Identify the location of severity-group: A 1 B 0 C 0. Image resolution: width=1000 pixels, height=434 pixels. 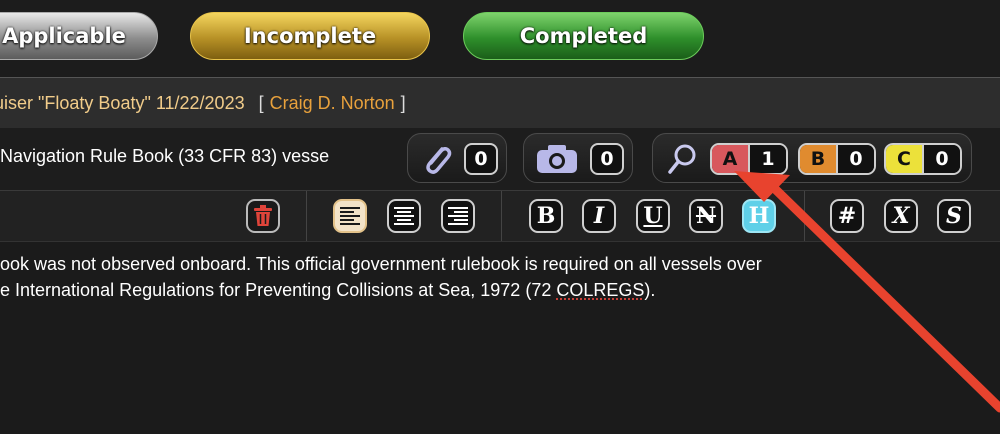
(812, 158).